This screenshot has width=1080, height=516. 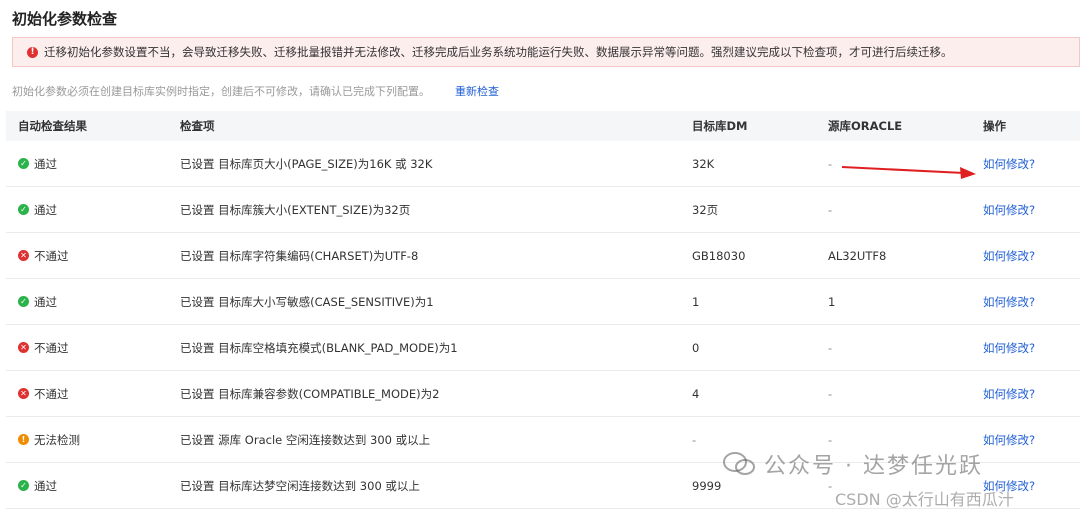 What do you see at coordinates (739, 463) in the screenshot?
I see `wechat-icon` at bounding box center [739, 463].